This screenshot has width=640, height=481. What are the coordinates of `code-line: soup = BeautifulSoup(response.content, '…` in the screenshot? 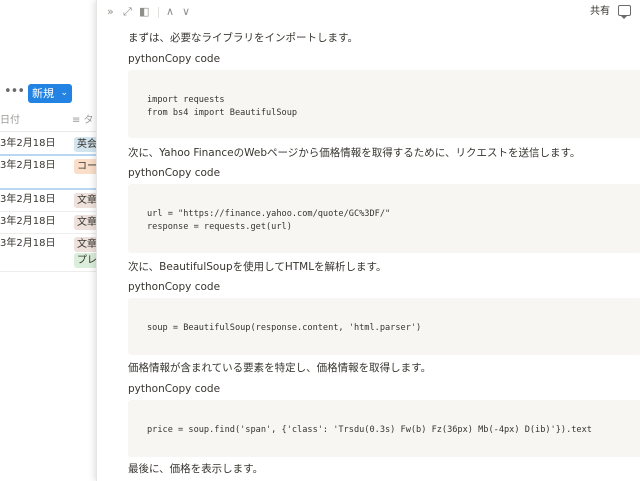 It's located at (284, 328).